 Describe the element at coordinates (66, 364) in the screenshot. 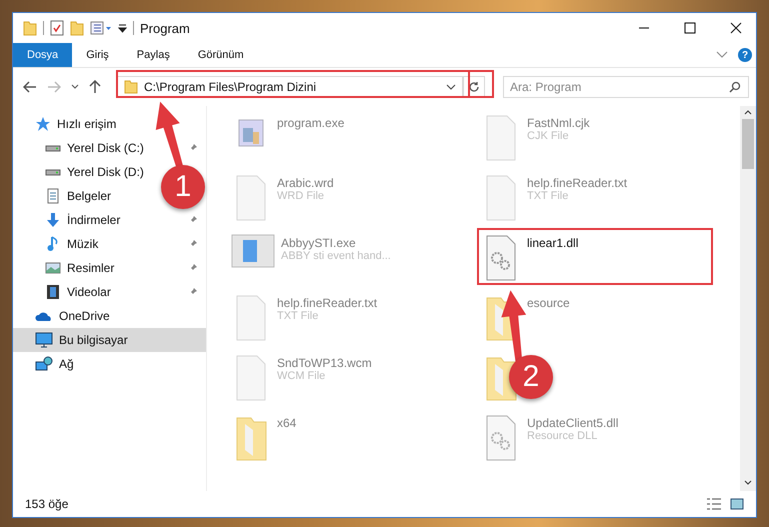

I see `sidebar-label: Ağ` at that location.